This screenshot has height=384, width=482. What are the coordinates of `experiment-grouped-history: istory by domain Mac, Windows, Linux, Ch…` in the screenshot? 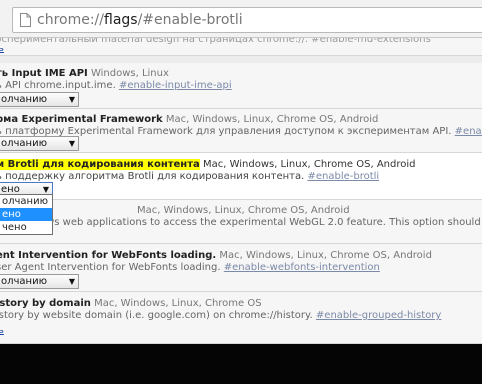 It's located at (241, 318).